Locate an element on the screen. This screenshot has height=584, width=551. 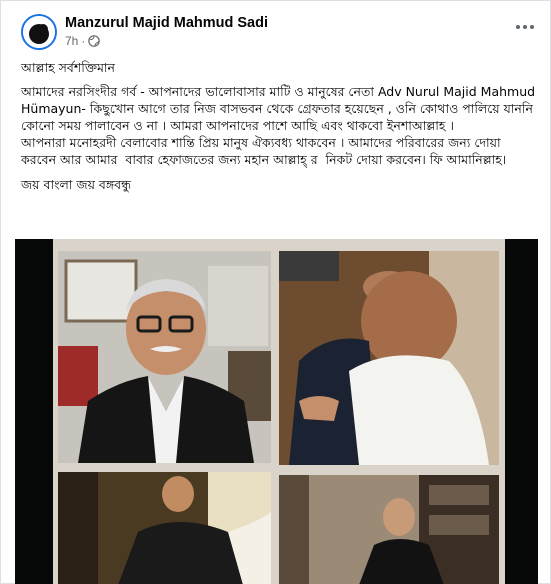
photo-portrait is located at coordinates (164, 357).